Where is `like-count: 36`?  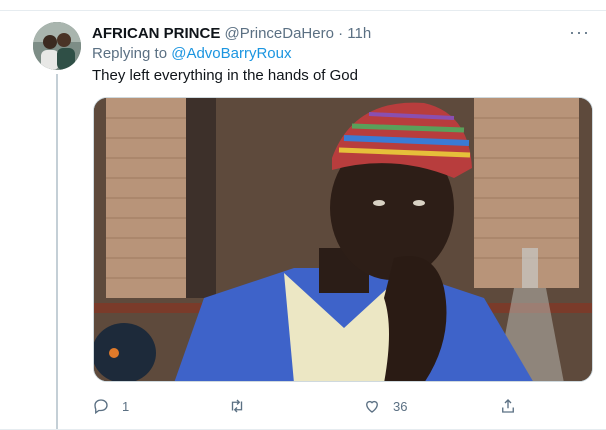 like-count: 36 is located at coordinates (400, 406).